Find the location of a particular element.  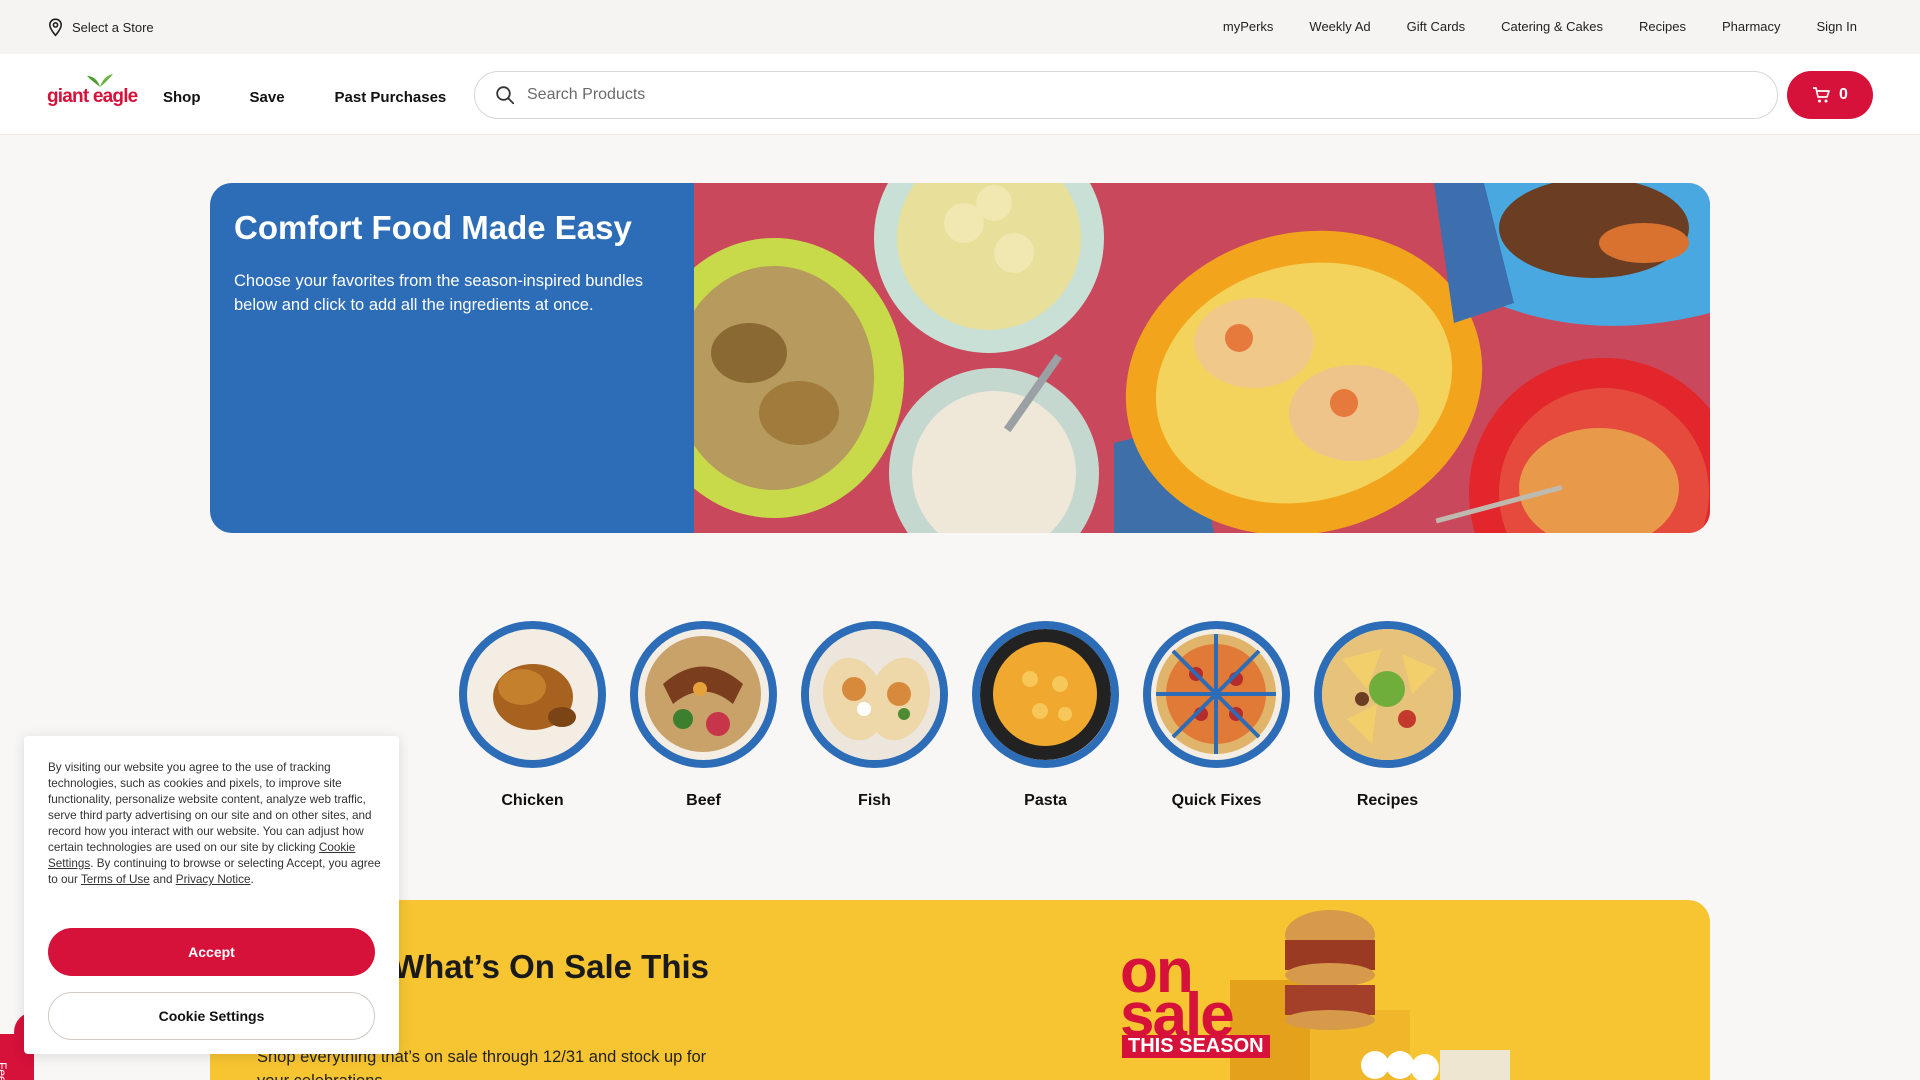

fish-tacos-icon is located at coordinates (874, 694).